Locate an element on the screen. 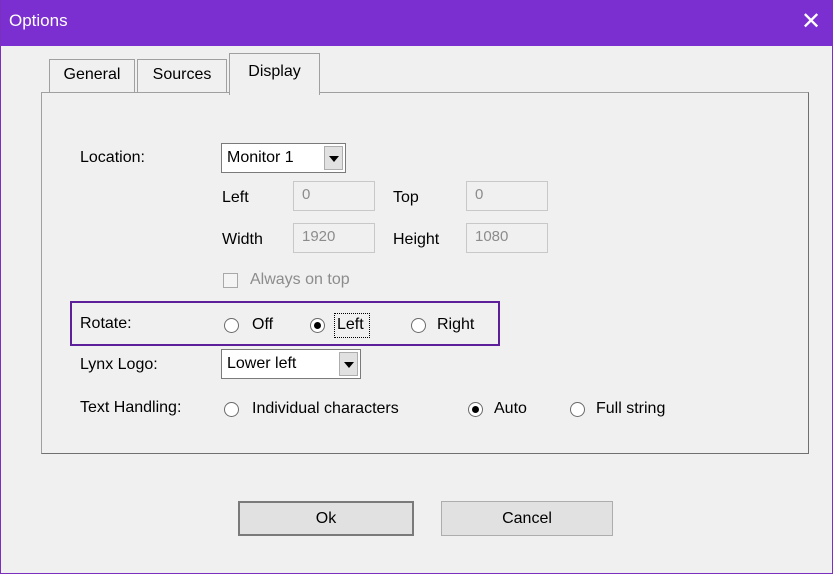 This screenshot has height=574, width=833. width-label: Width is located at coordinates (242, 239).